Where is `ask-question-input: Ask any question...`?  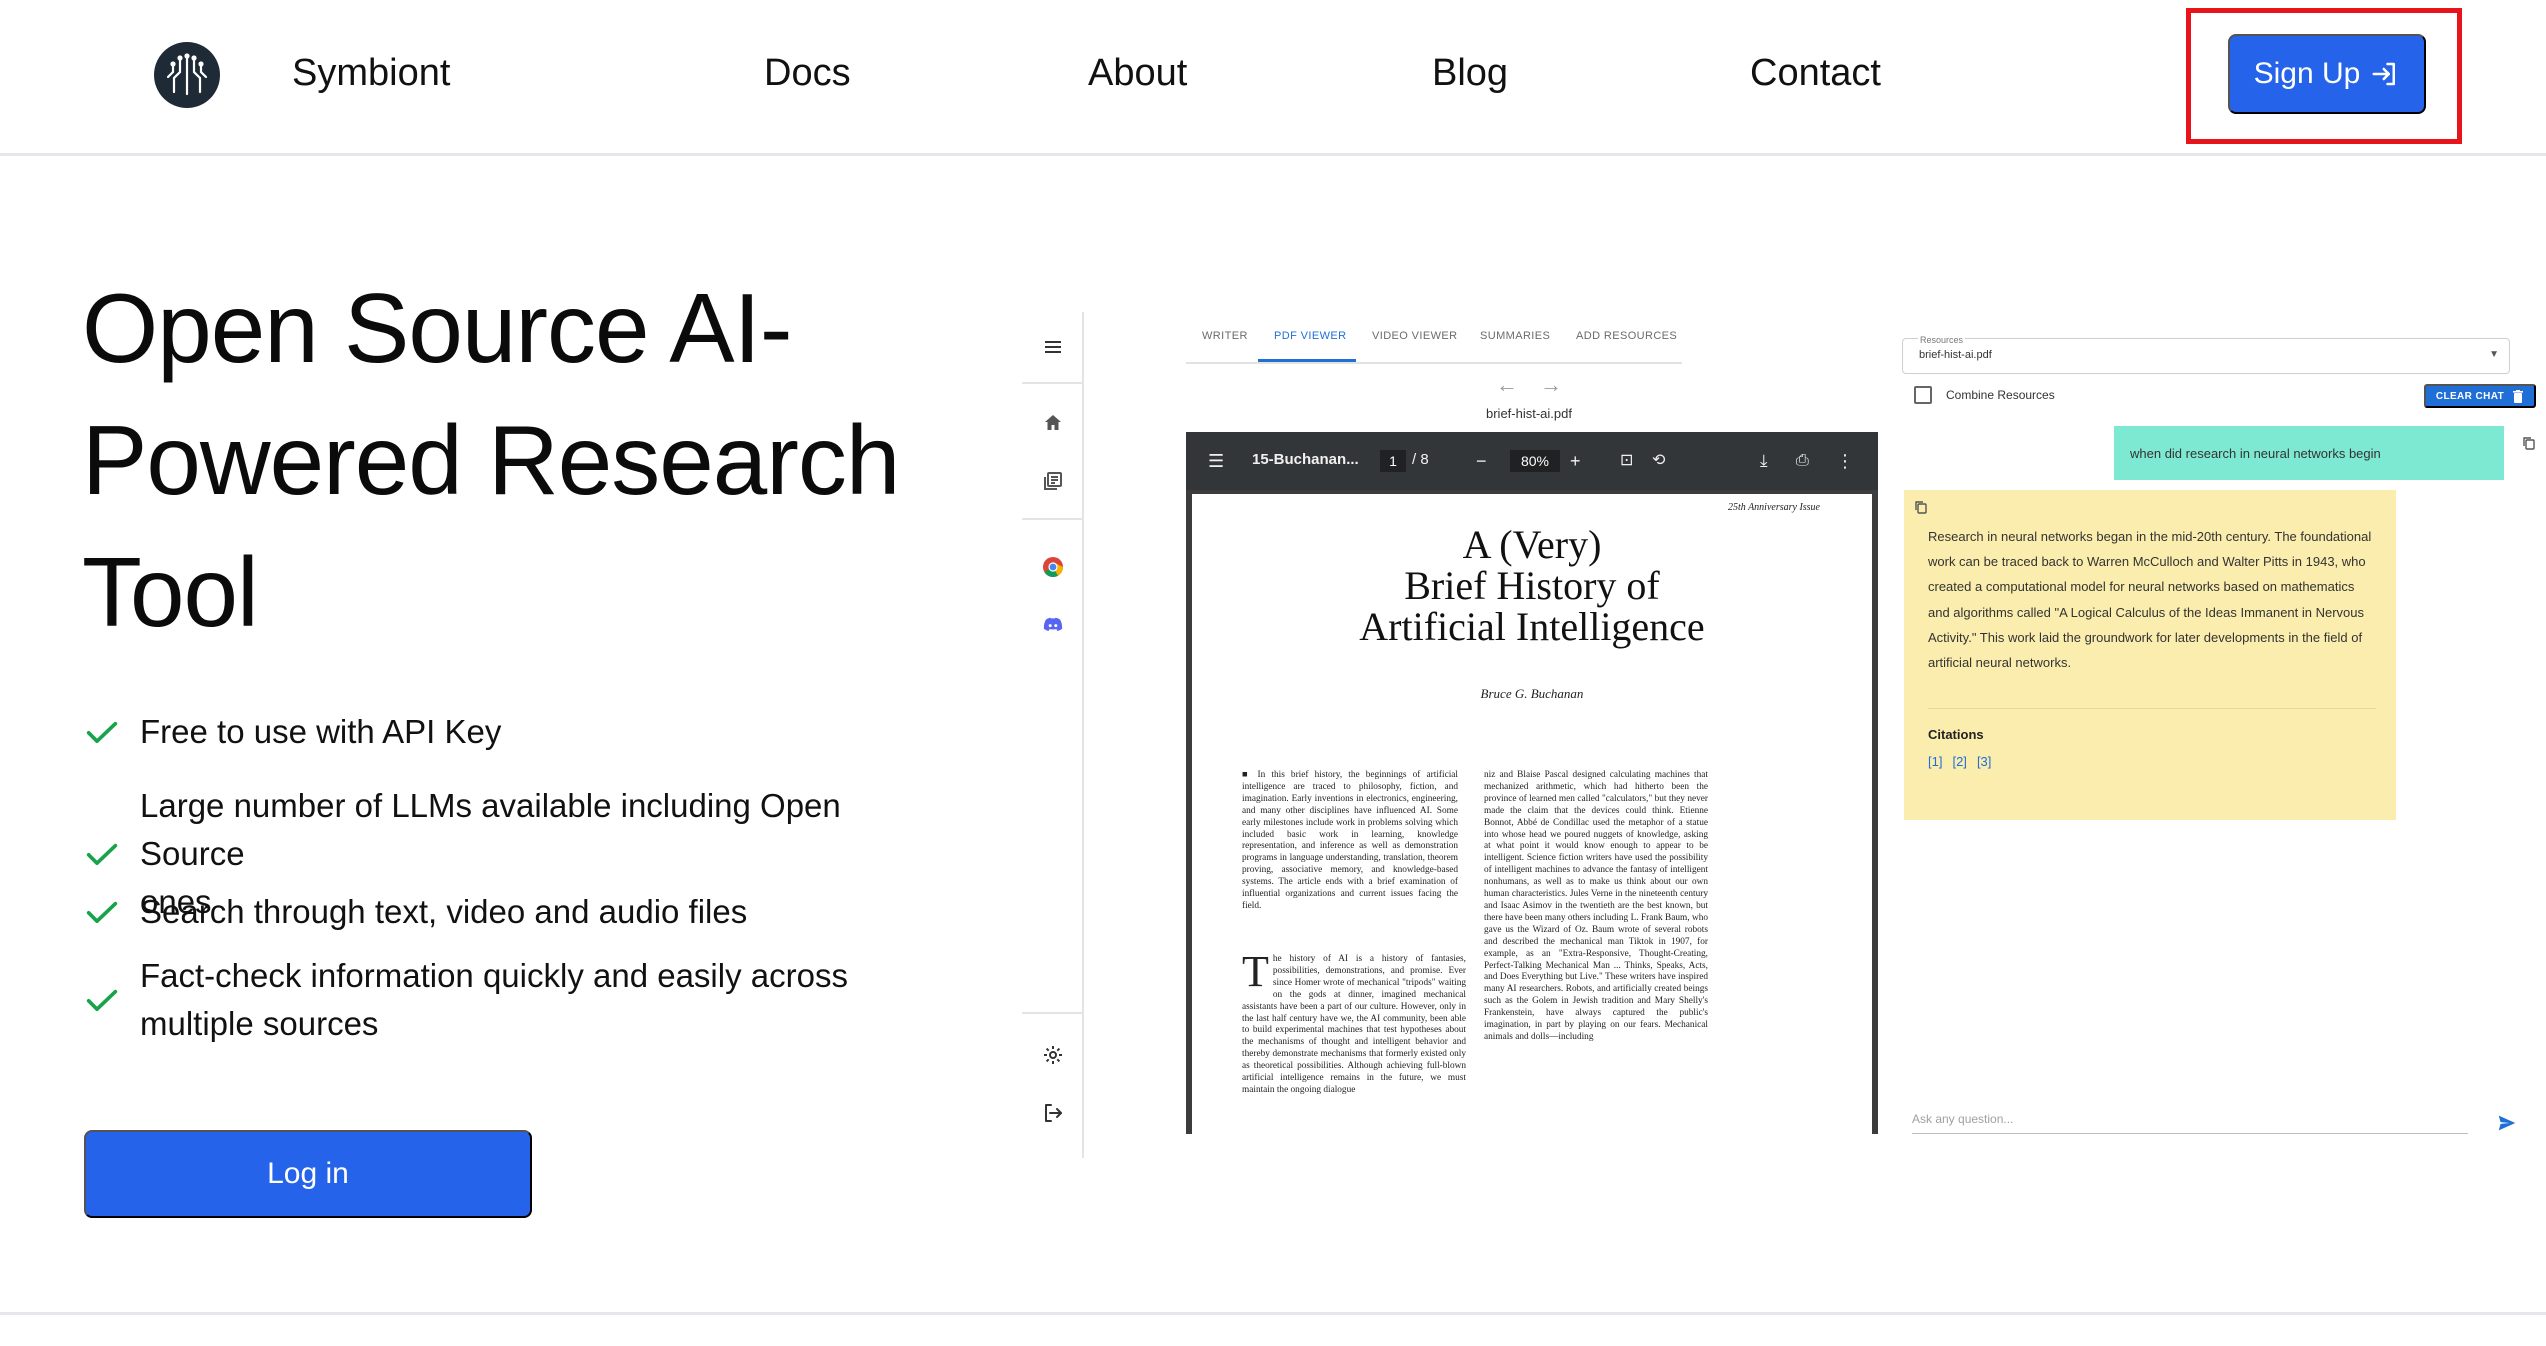 ask-question-input: Ask any question... is located at coordinates (2190, 1120).